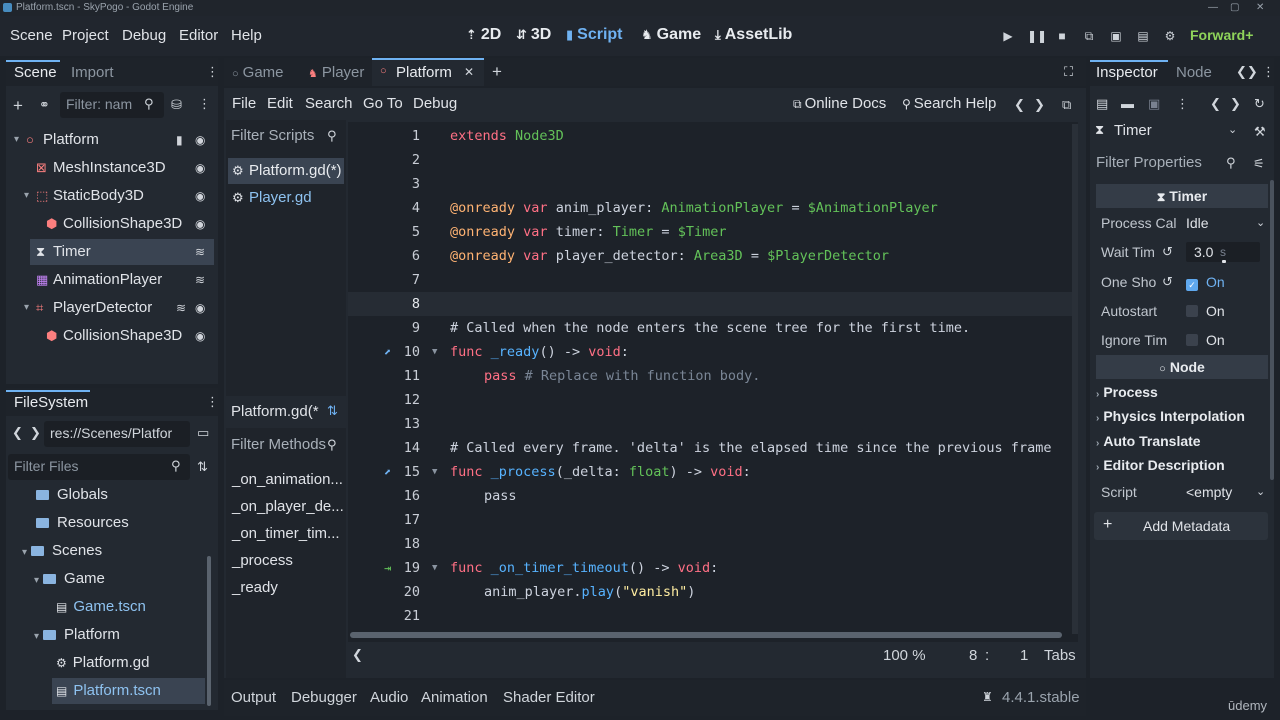 Image resolution: width=1280 pixels, height=720 pixels. Describe the element at coordinates (671, 35) in the screenshot. I see `workspace-game-button: ♞ Game` at that location.